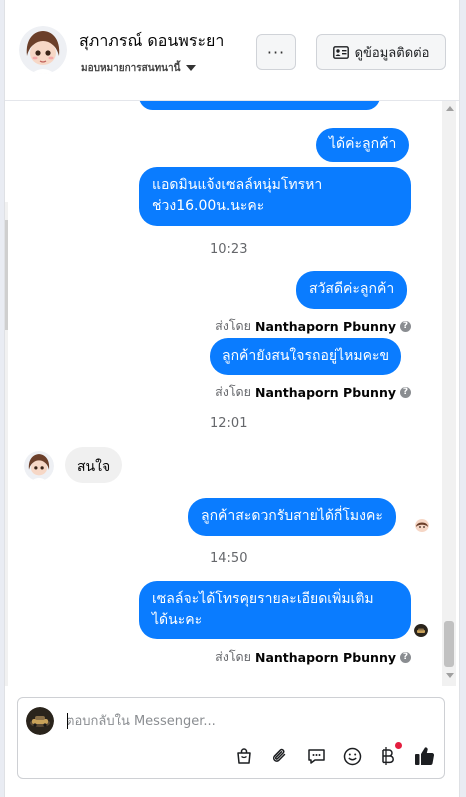  Describe the element at coordinates (43, 50) in the screenshot. I see `customer-avatar` at that location.